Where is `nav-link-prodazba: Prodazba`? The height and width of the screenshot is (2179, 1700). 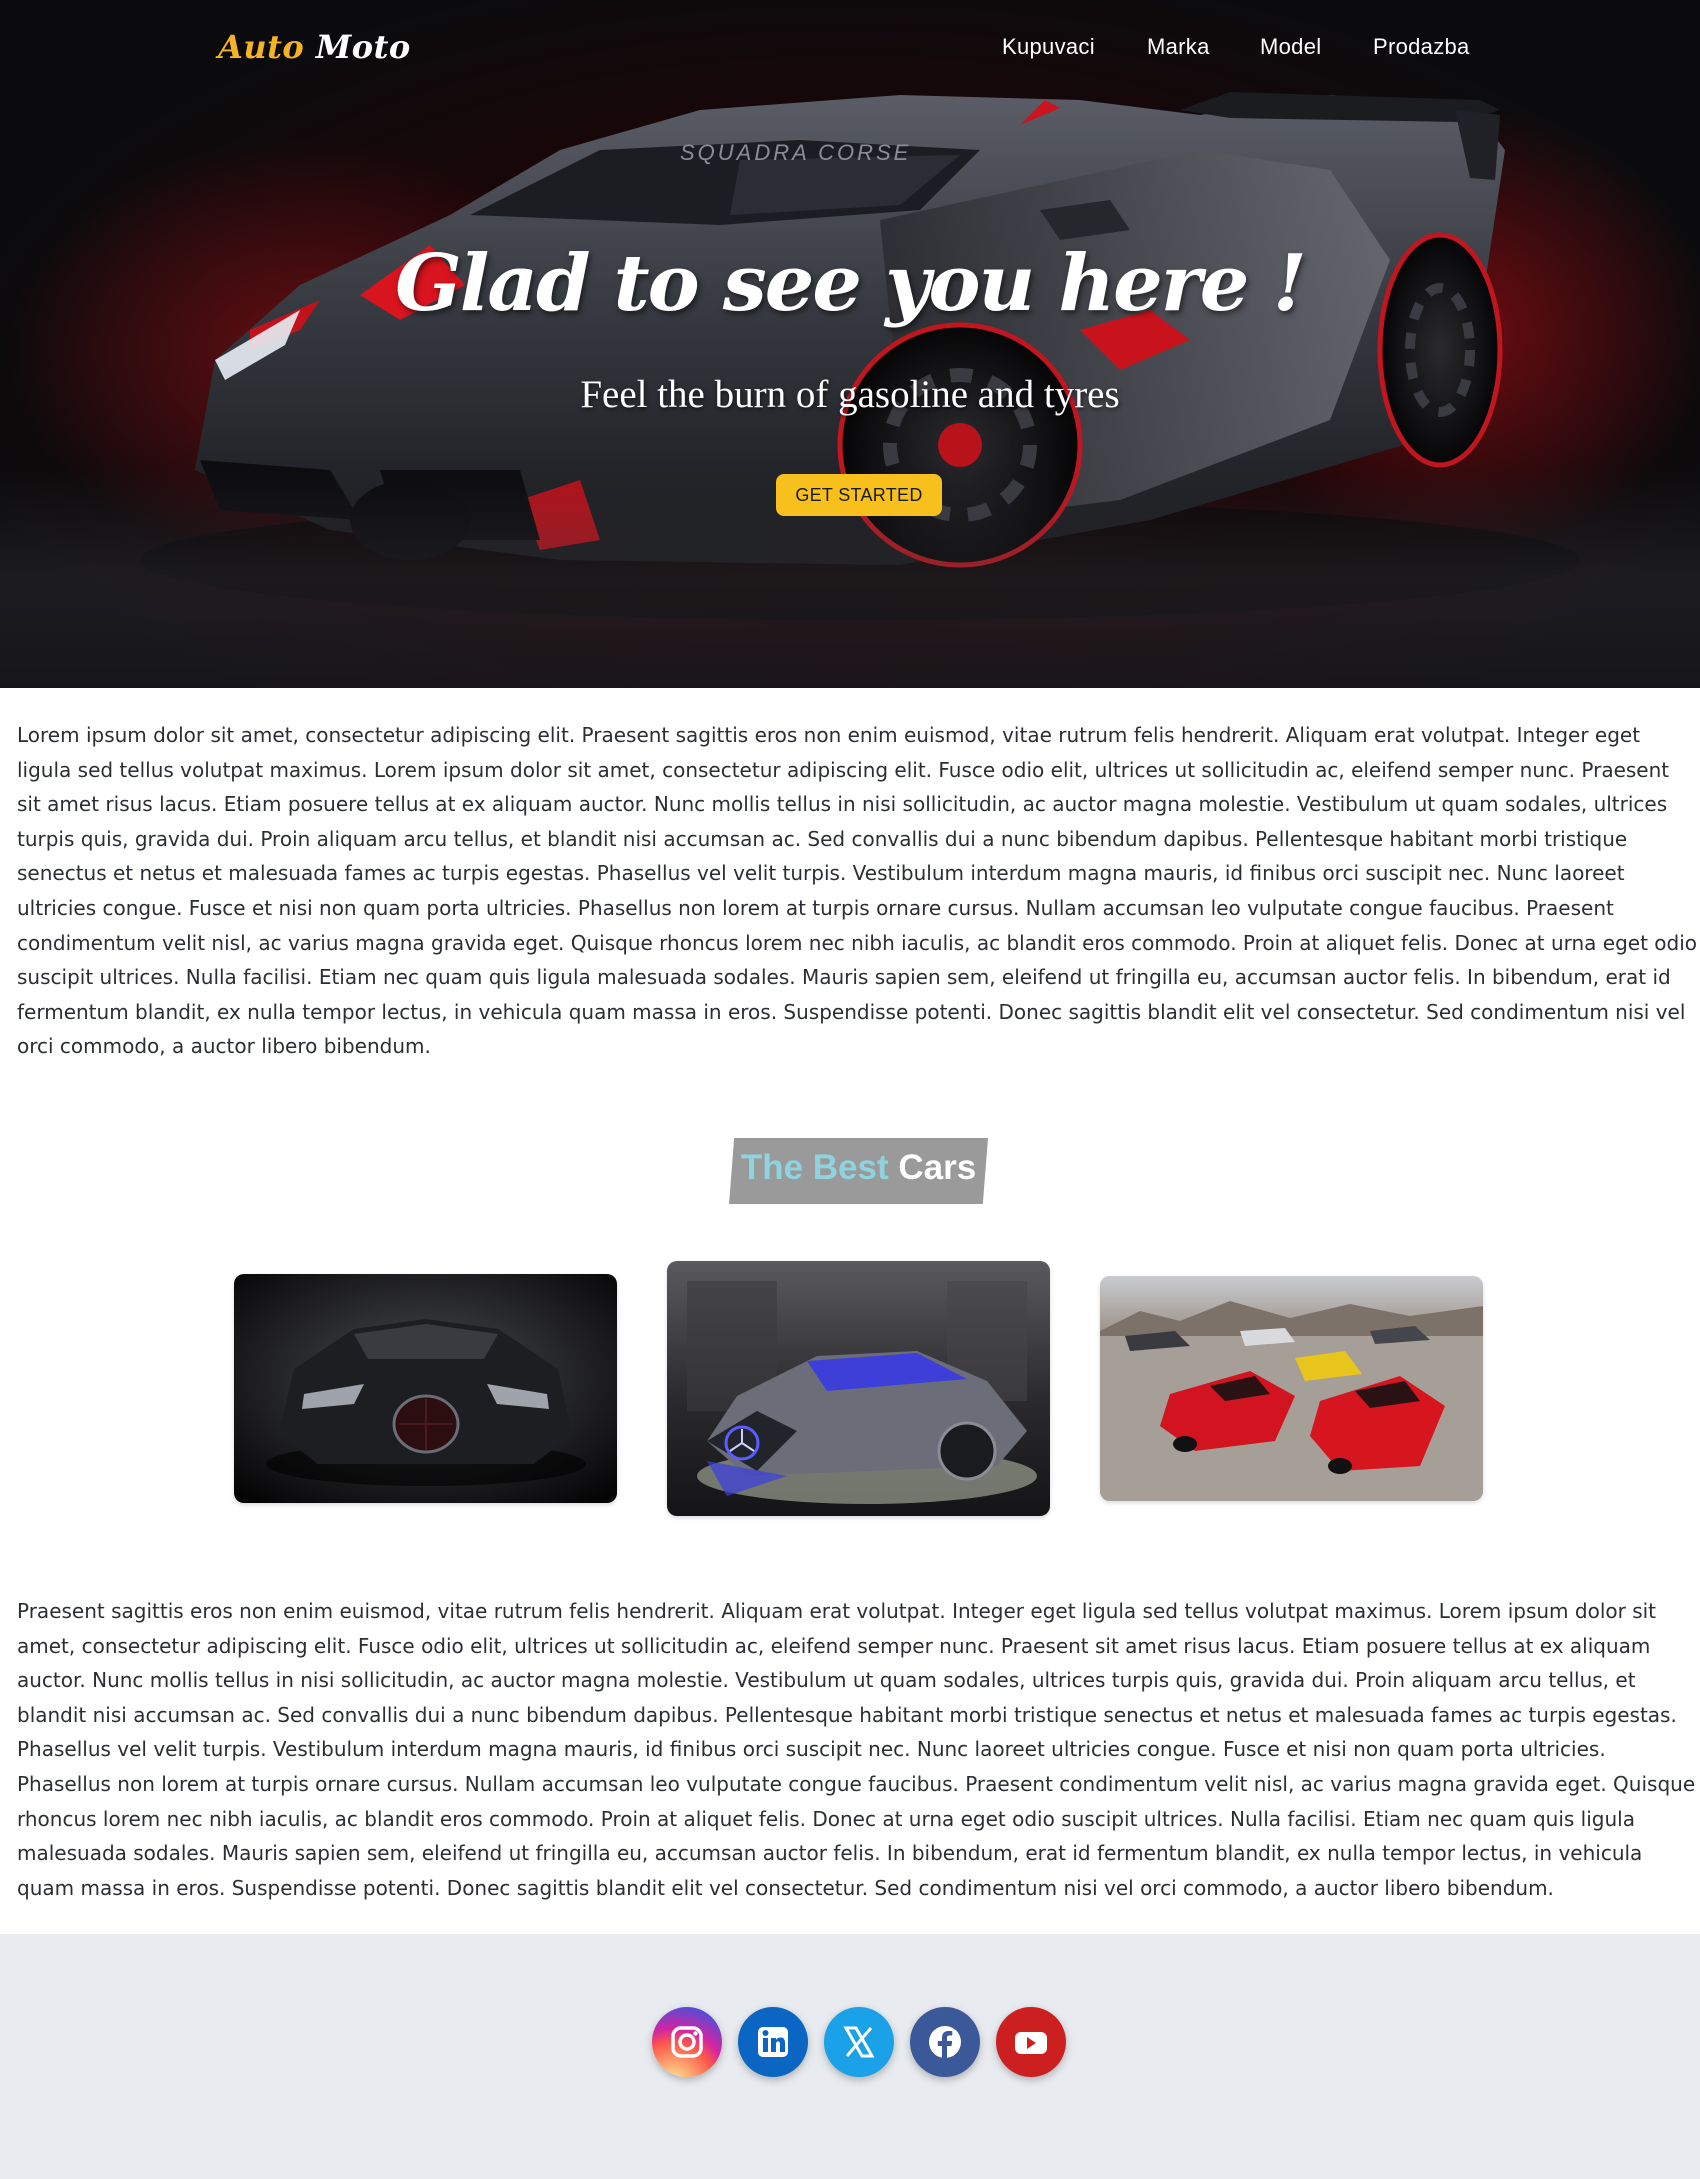
nav-link-prodazba: Prodazba is located at coordinates (1421, 47).